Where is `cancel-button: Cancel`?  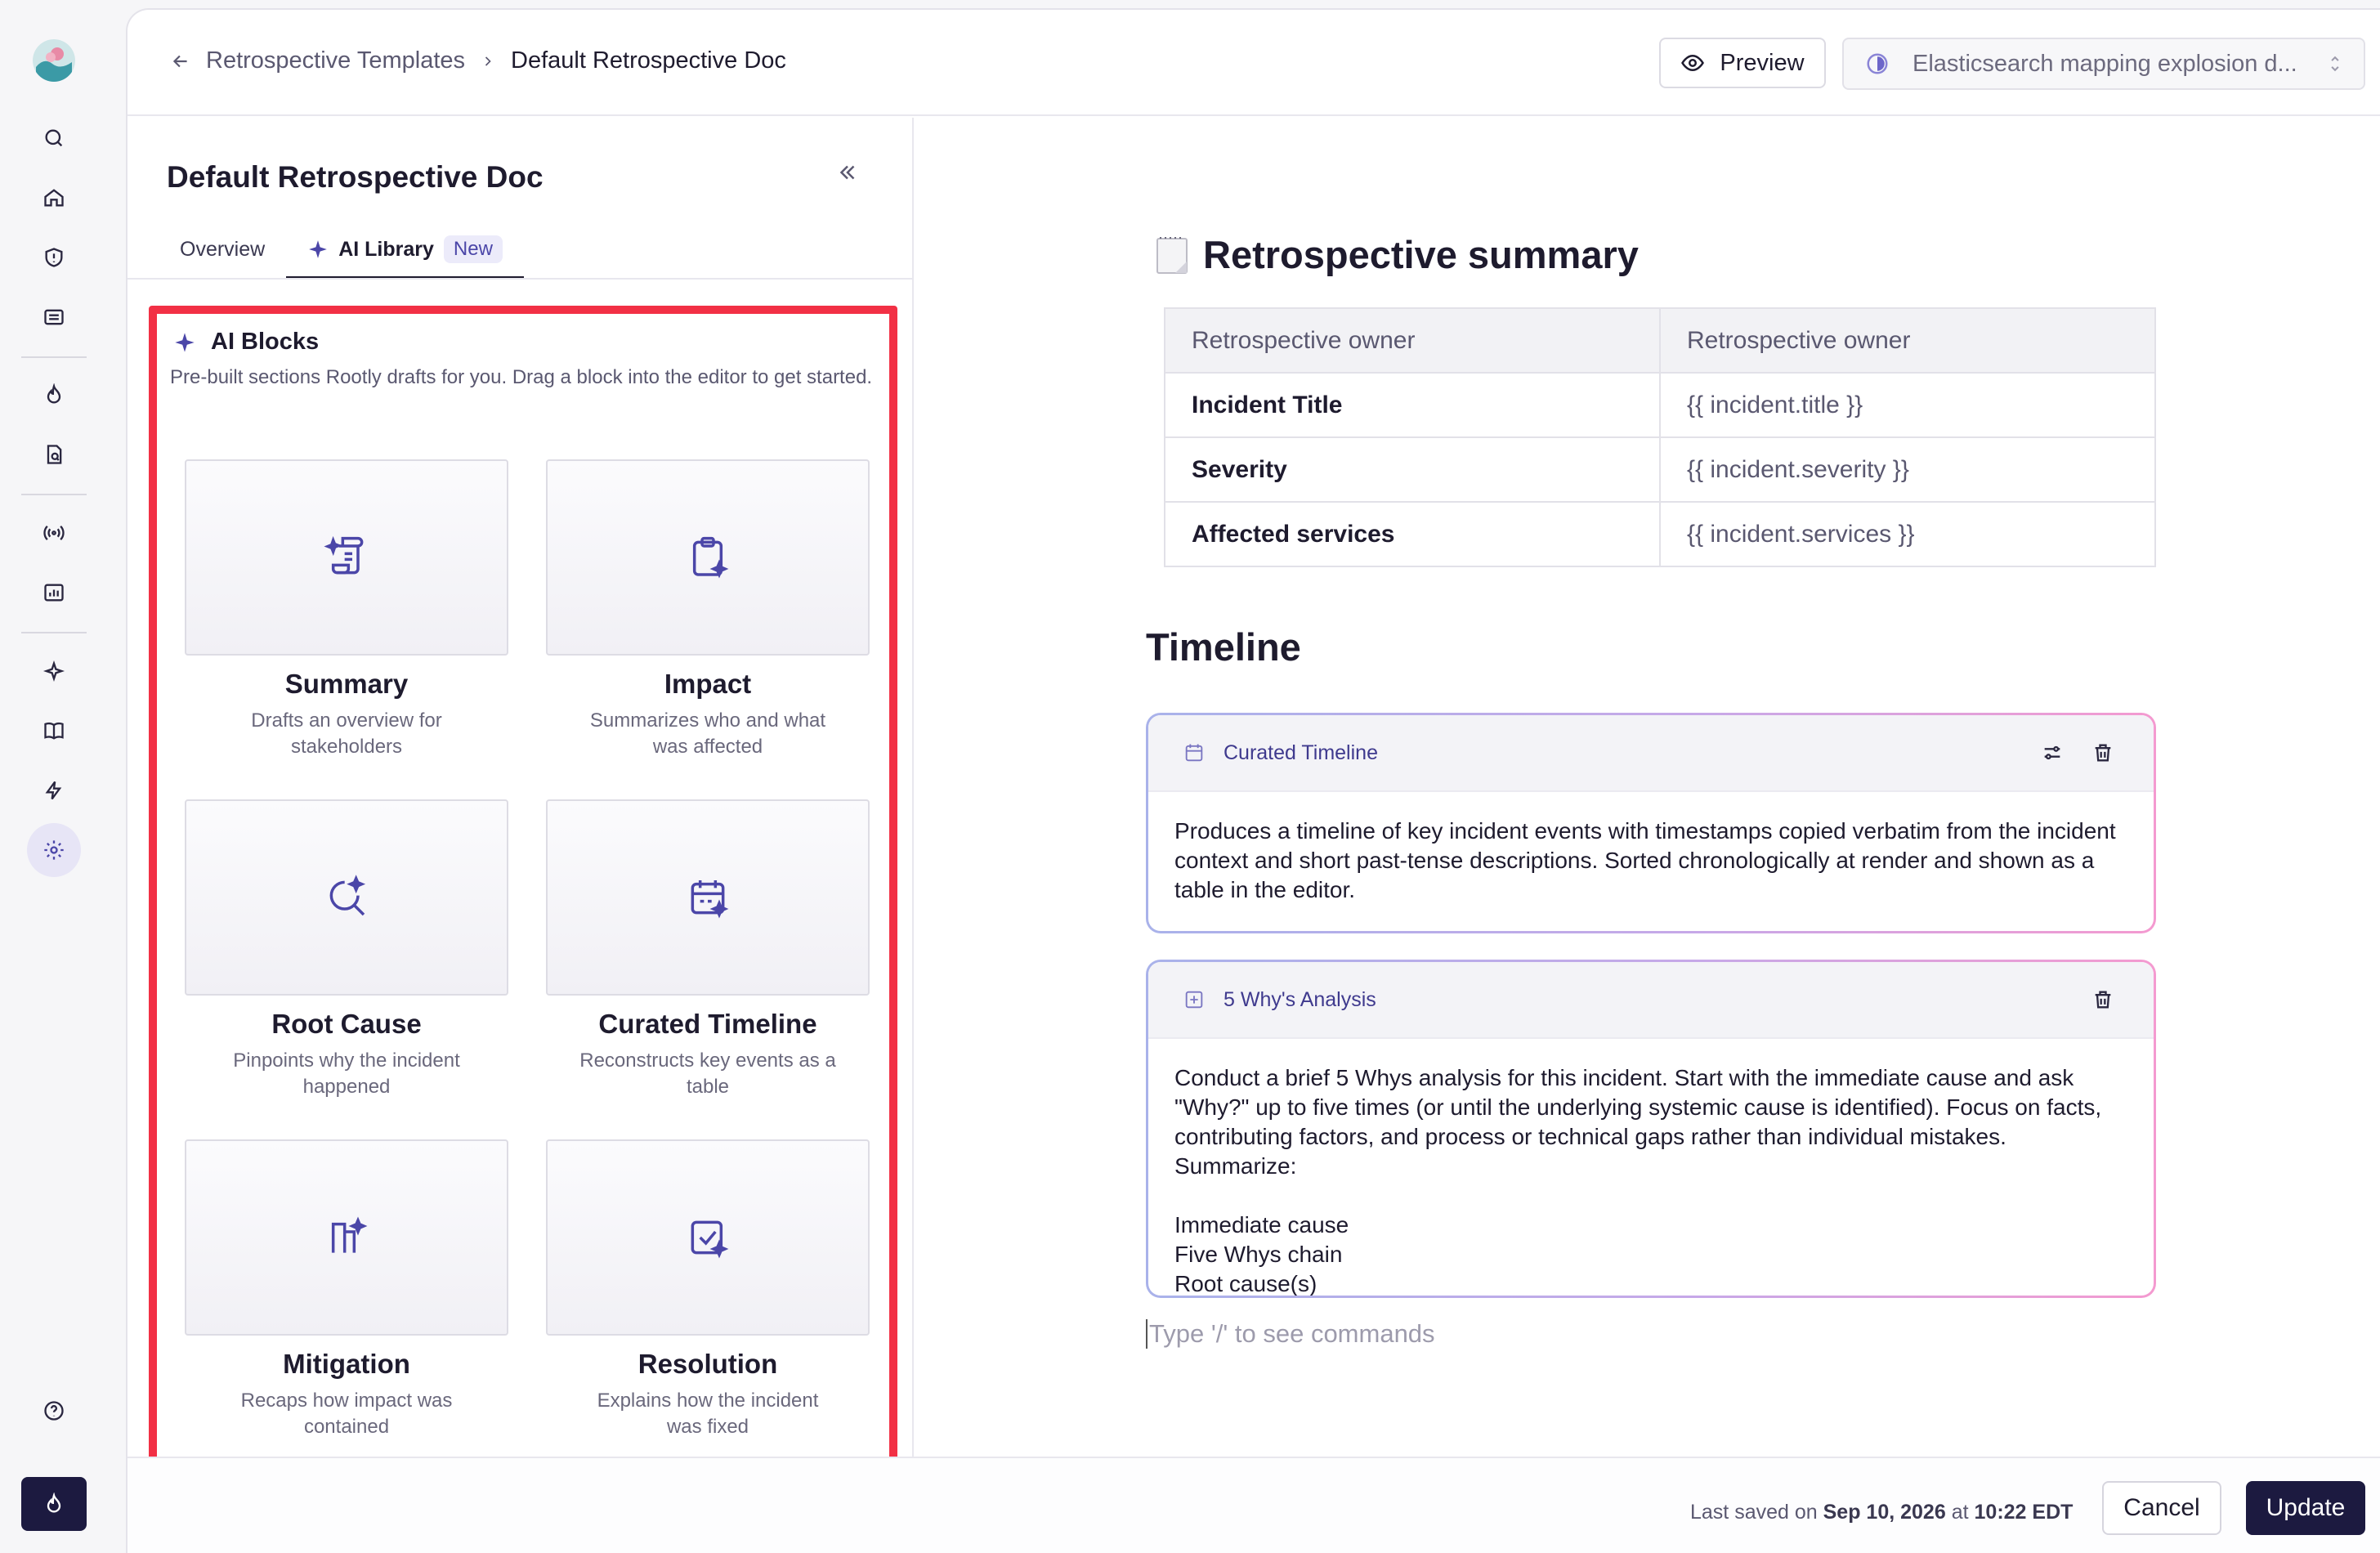 cancel-button: Cancel is located at coordinates (2161, 1508).